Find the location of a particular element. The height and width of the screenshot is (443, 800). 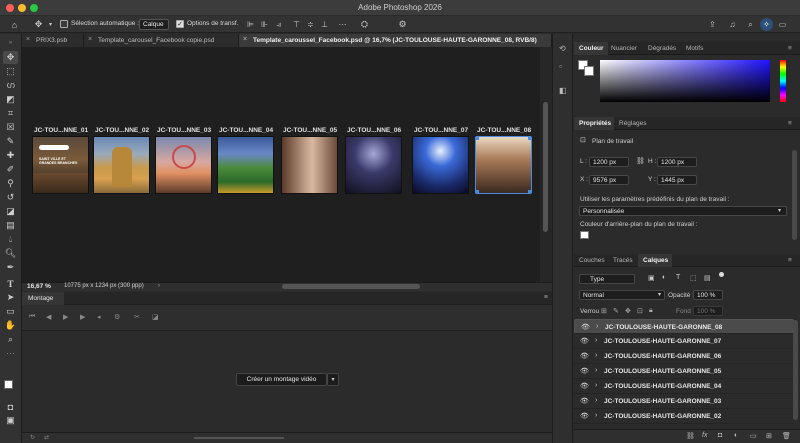

zoom-level: 16,67 % is located at coordinates (39, 286).